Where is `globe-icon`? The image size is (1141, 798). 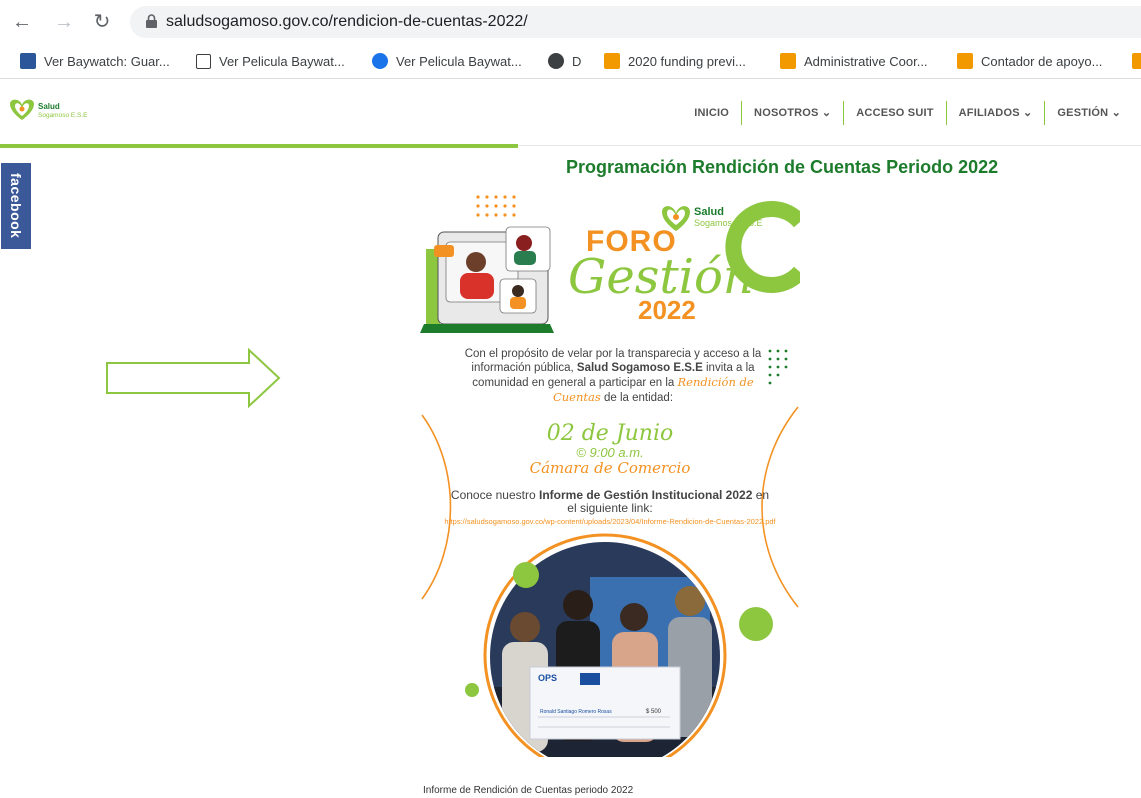
globe-icon is located at coordinates (556, 61).